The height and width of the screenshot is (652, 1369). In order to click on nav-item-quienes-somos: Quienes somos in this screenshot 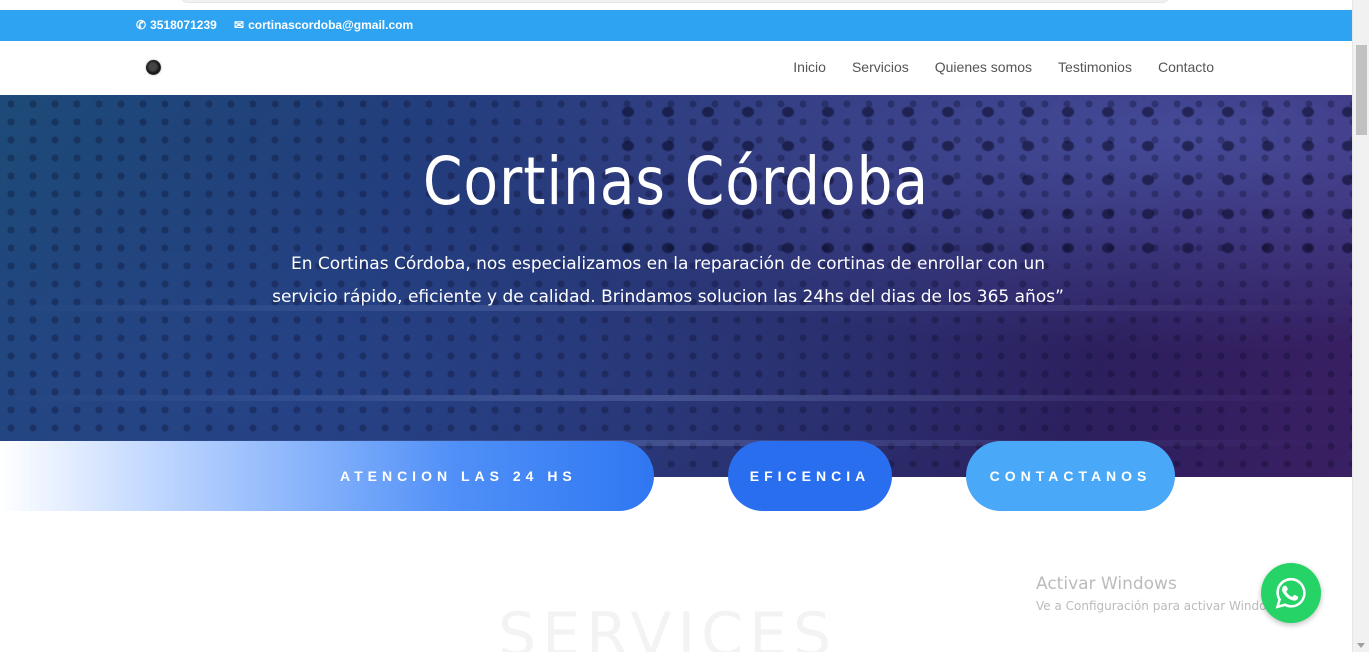, I will do `click(983, 67)`.